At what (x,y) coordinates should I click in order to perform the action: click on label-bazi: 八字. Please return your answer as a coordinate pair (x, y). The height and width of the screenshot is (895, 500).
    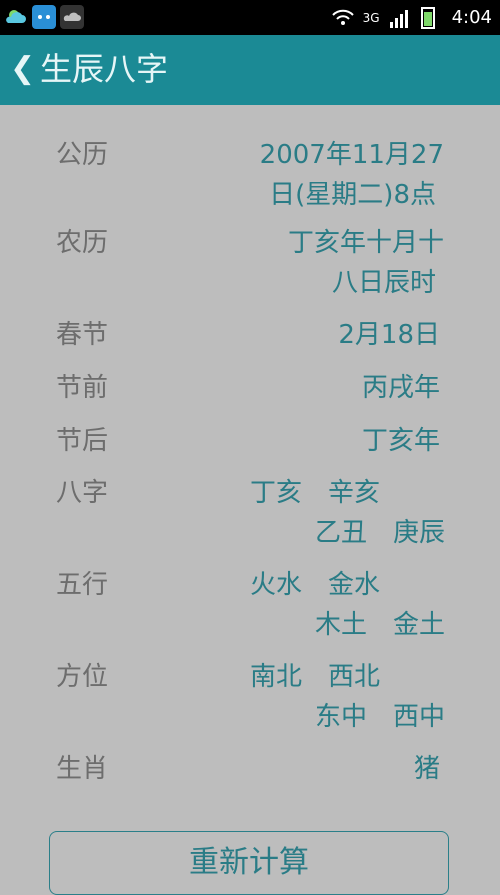
    Looking at the image, I should click on (82, 493).